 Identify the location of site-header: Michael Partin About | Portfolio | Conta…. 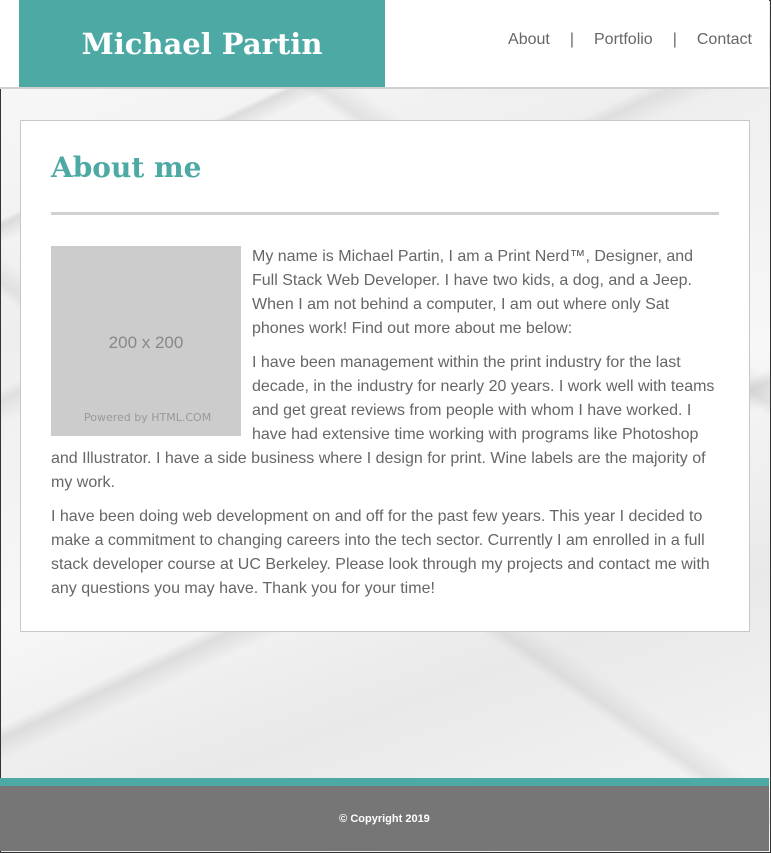
(384, 44).